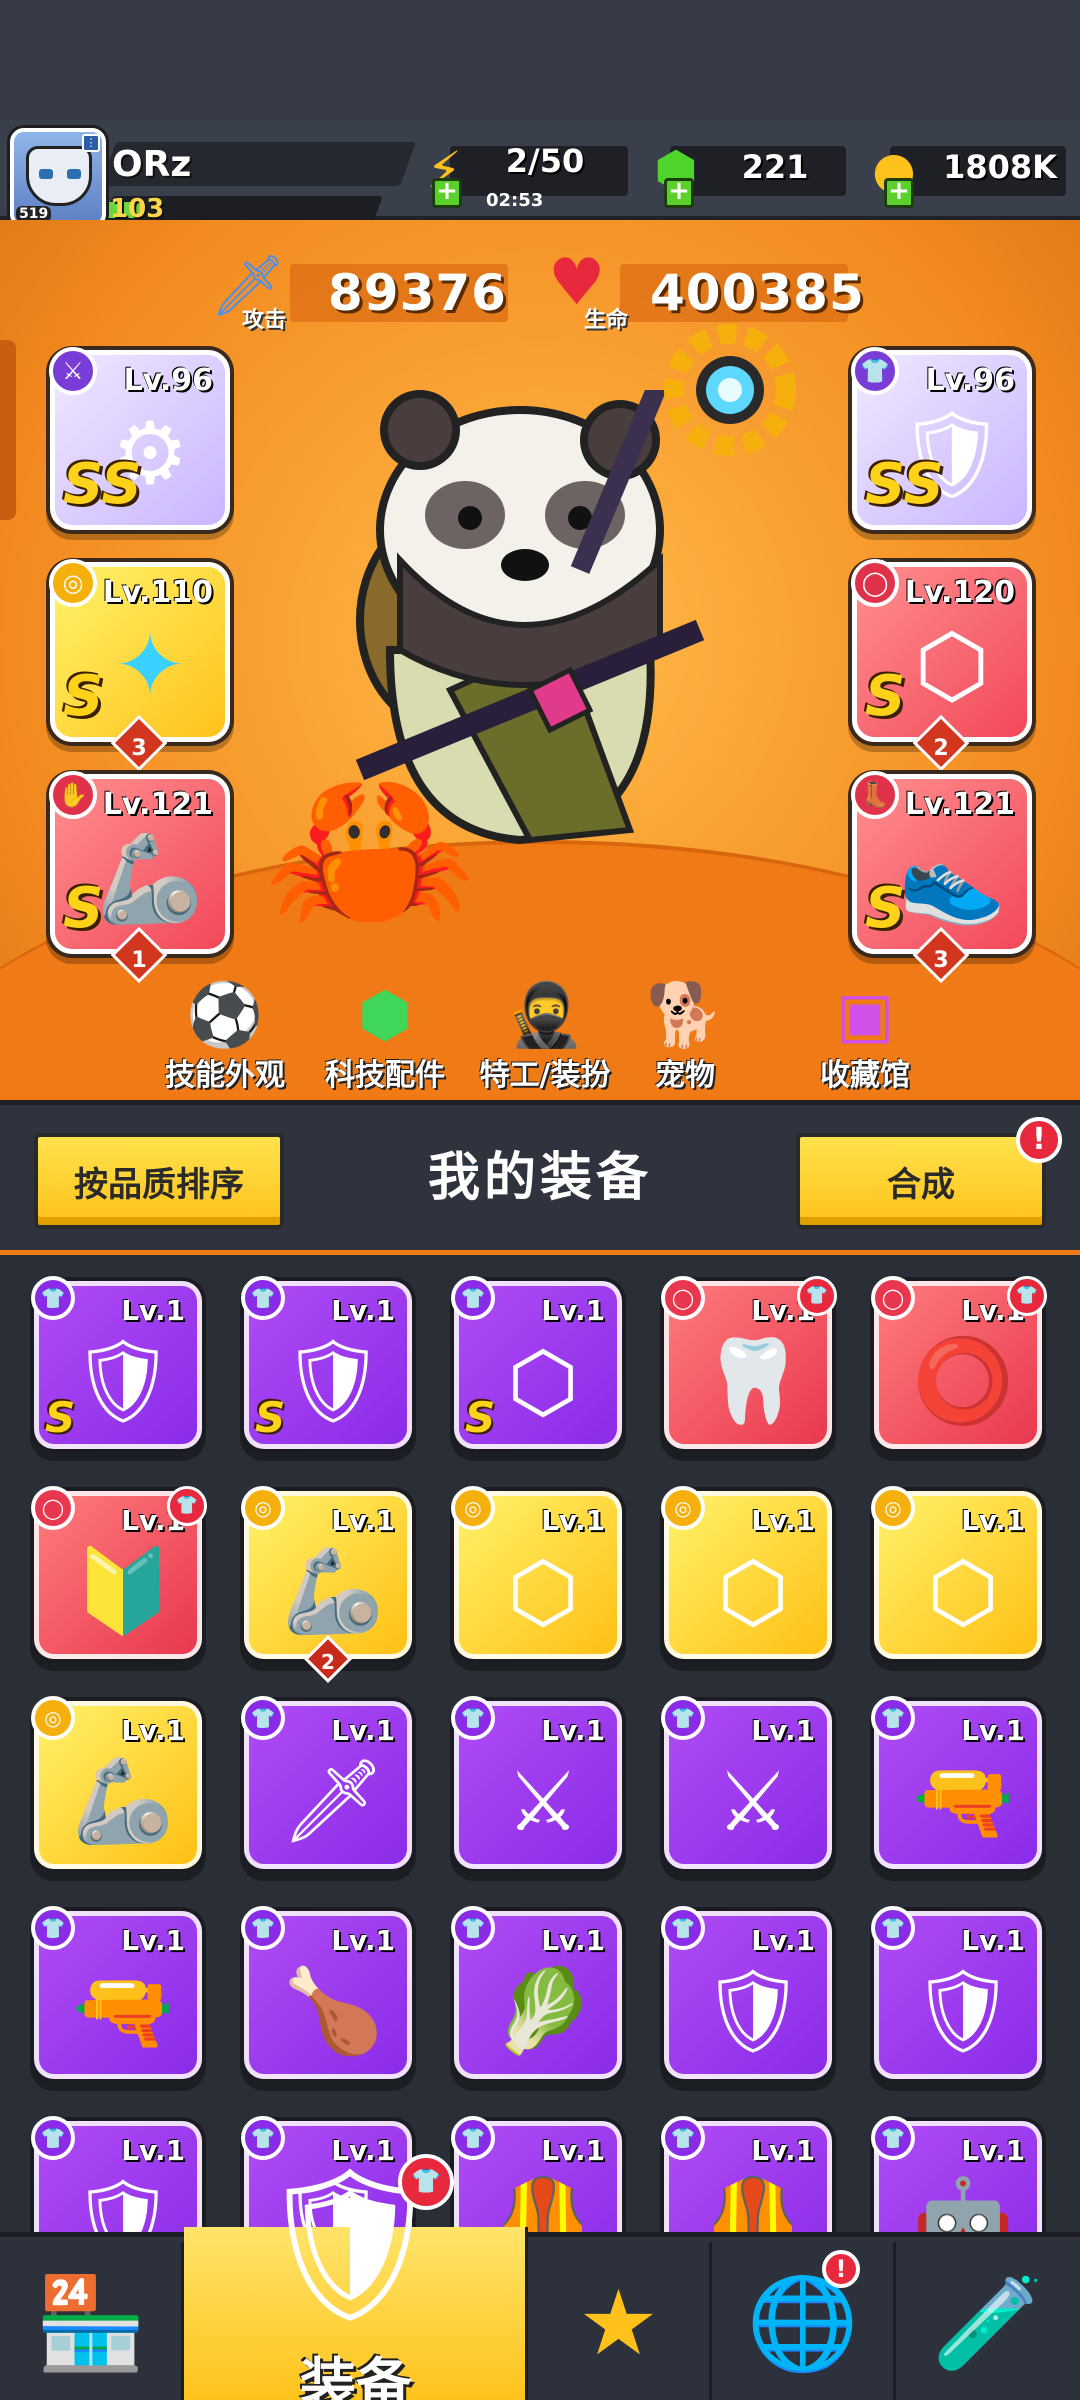 The image size is (1080, 2400). What do you see at coordinates (73, 371) in the screenshot?
I see `weapon-category-icon: ⚔` at bounding box center [73, 371].